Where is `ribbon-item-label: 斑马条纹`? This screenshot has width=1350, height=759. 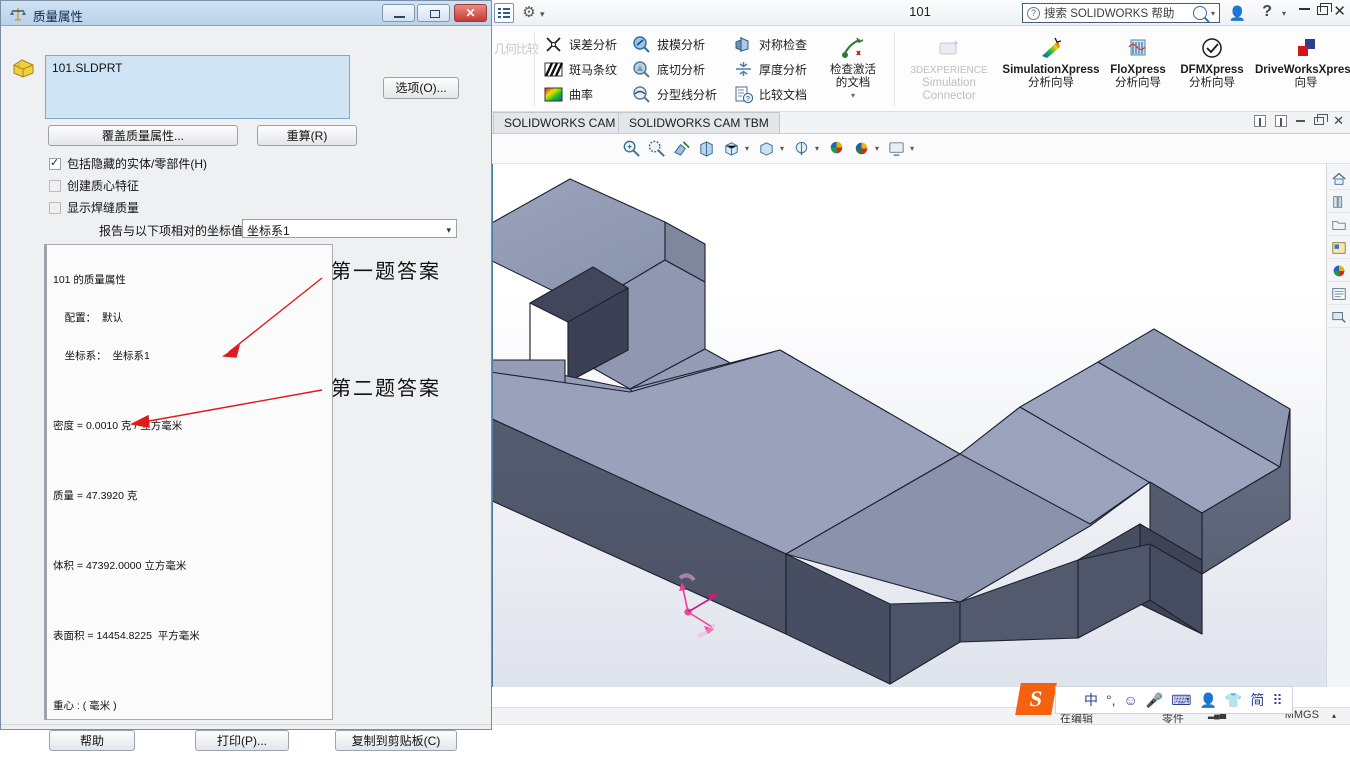 ribbon-item-label: 斑马条纹 is located at coordinates (593, 70).